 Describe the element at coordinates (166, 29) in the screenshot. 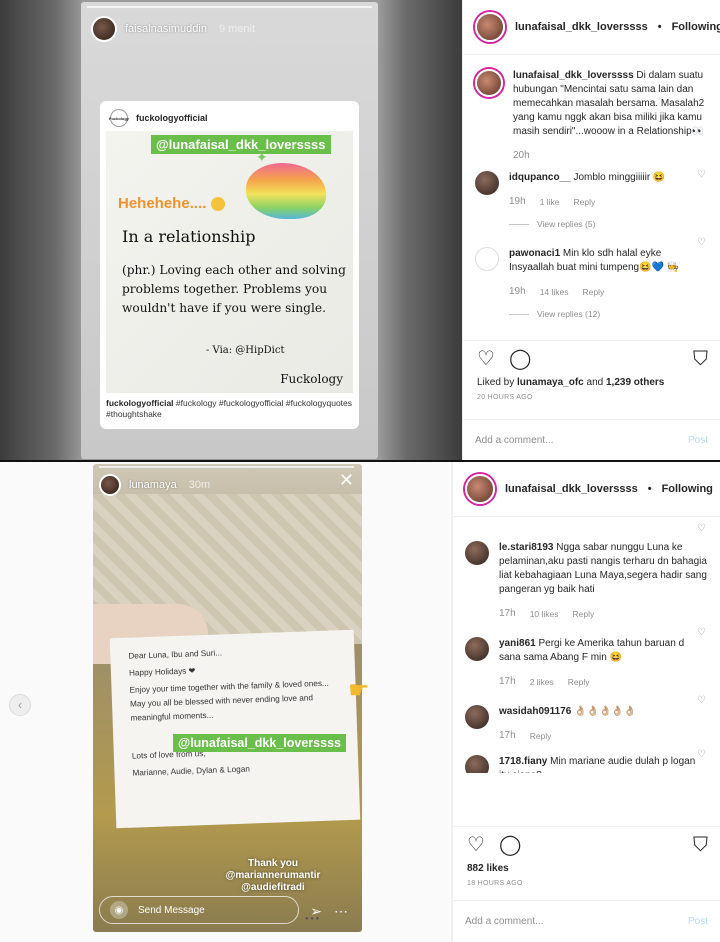

I see `story-username: faisalnasimuddin` at that location.